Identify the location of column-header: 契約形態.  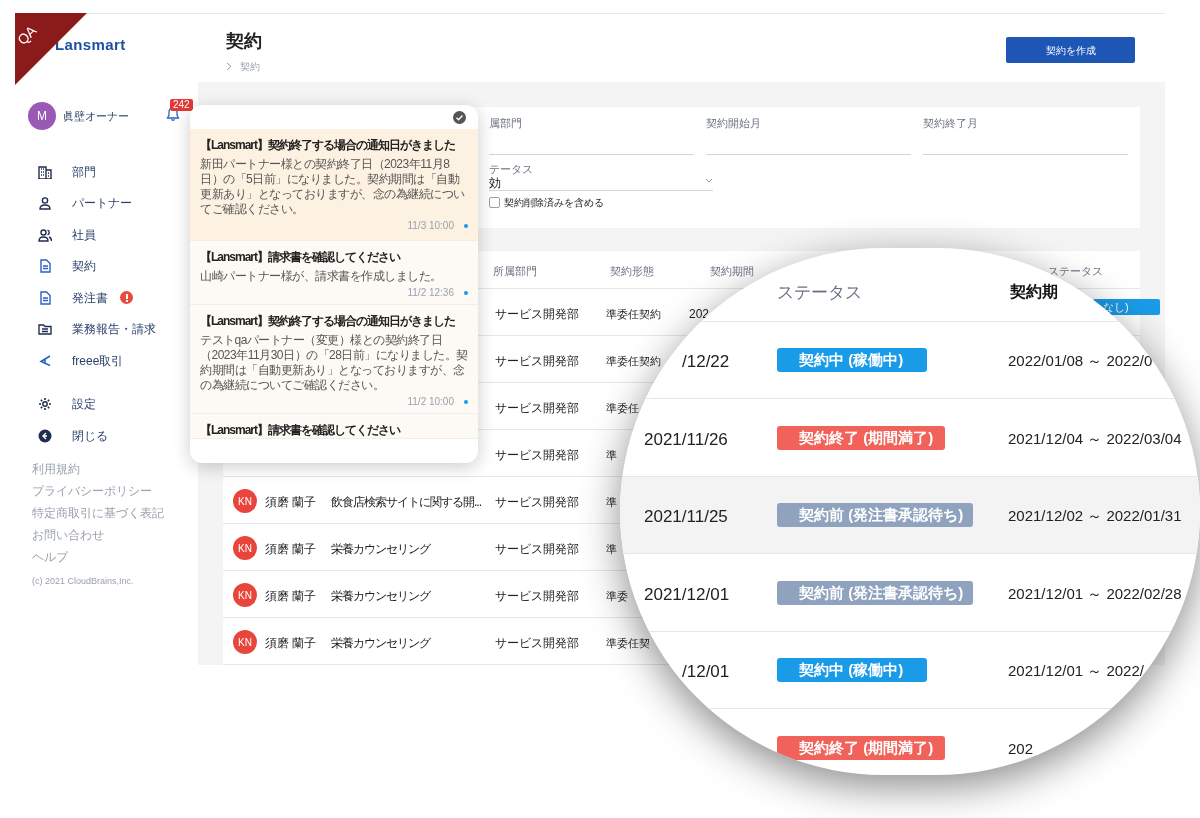
(632, 271).